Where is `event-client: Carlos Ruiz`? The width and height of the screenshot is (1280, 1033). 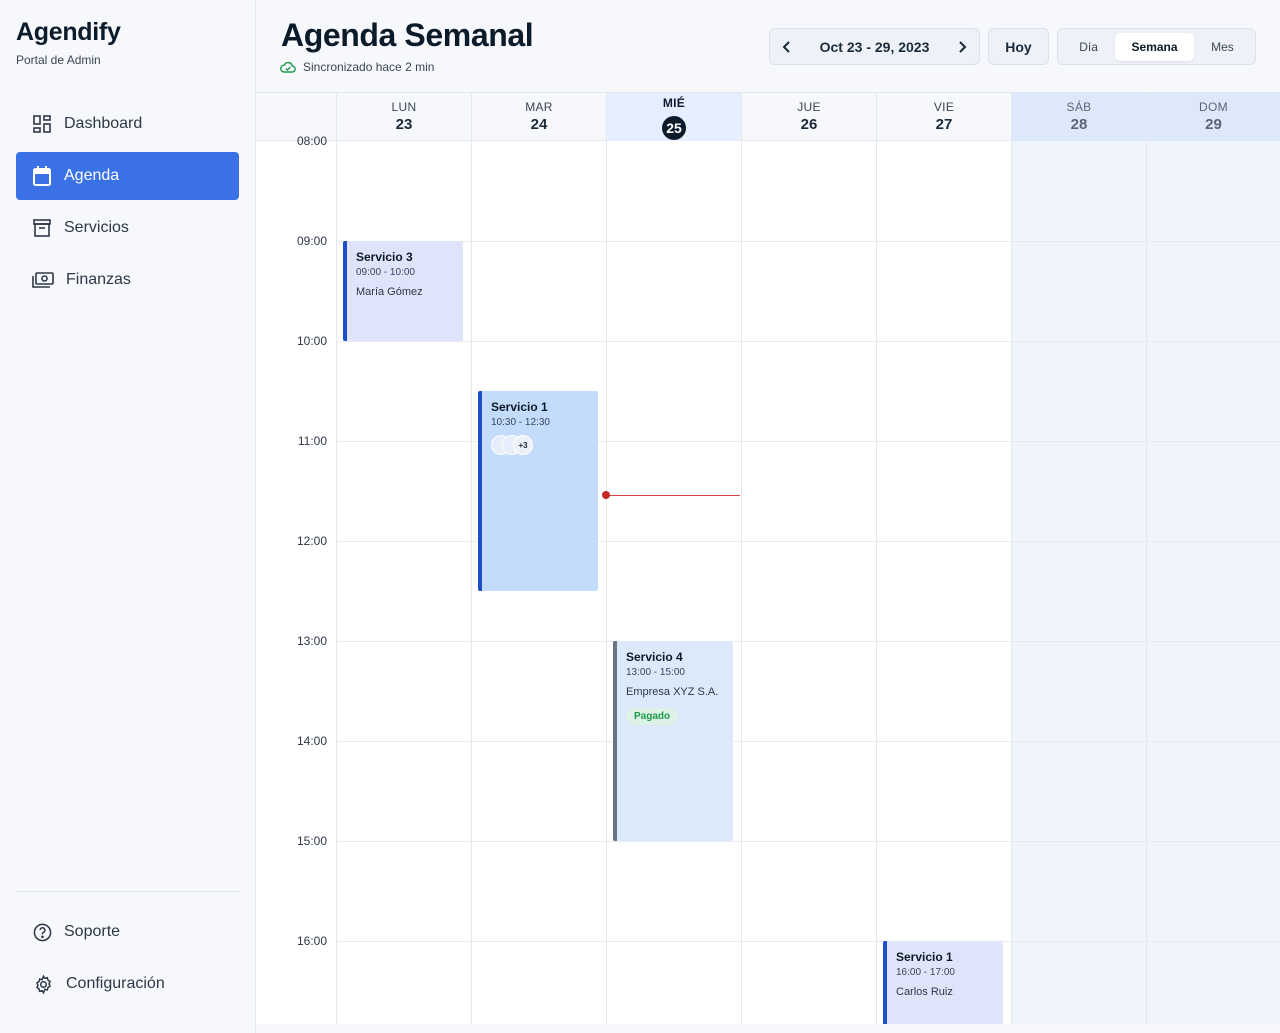
event-client: Carlos Ruiz is located at coordinates (924, 992).